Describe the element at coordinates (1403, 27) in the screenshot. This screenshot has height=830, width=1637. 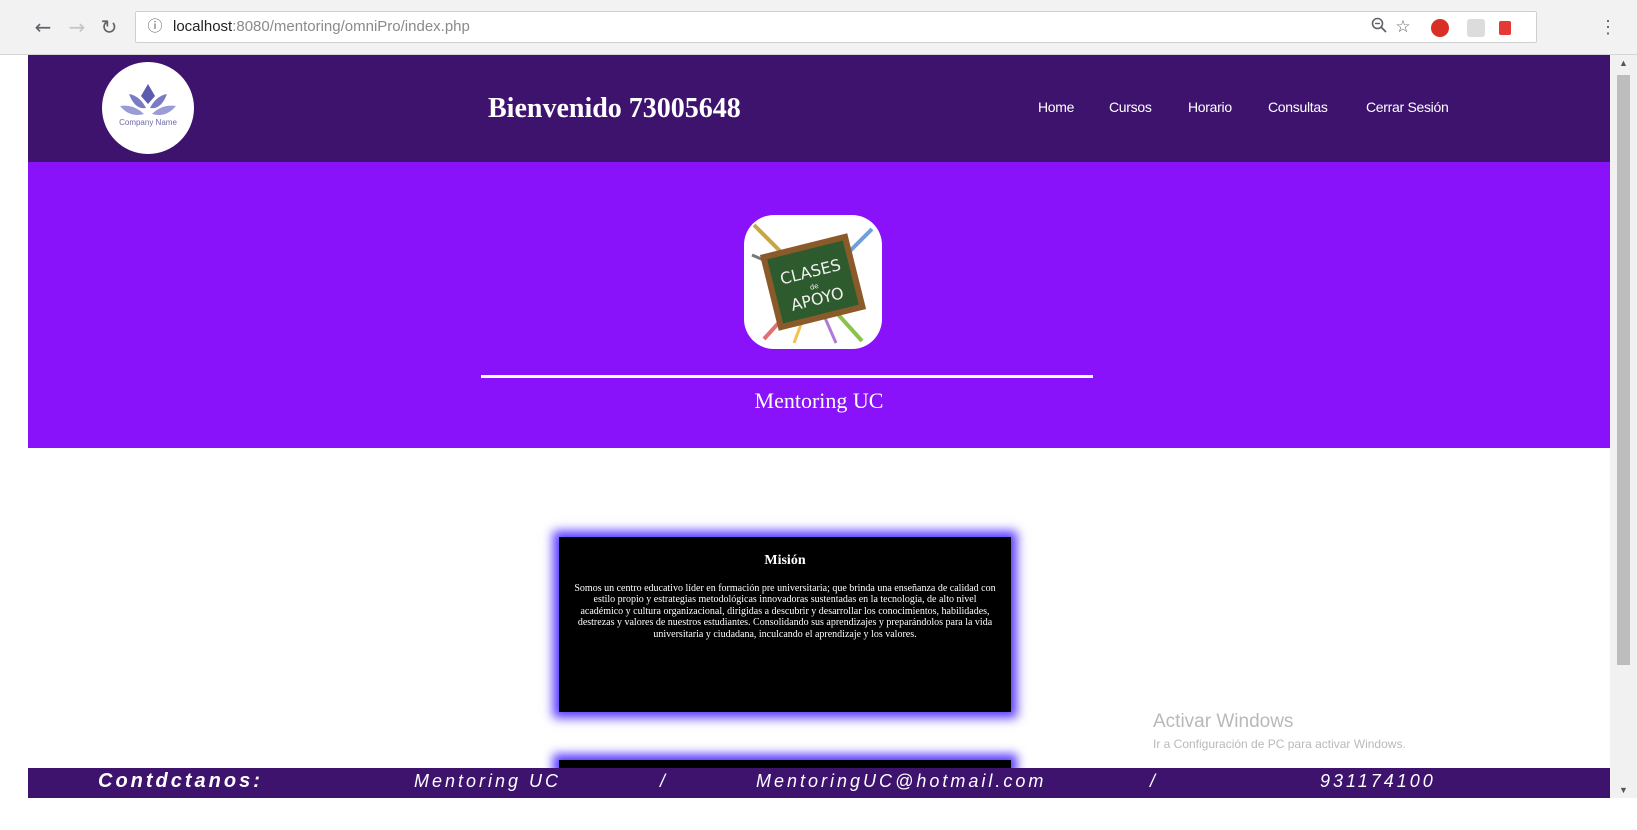
I see `star-icon: ☆` at that location.